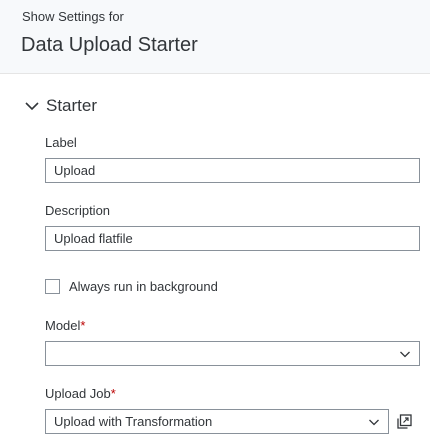 The width and height of the screenshot is (430, 446). Describe the element at coordinates (52, 286) in the screenshot. I see `always-background-checkbox` at that location.